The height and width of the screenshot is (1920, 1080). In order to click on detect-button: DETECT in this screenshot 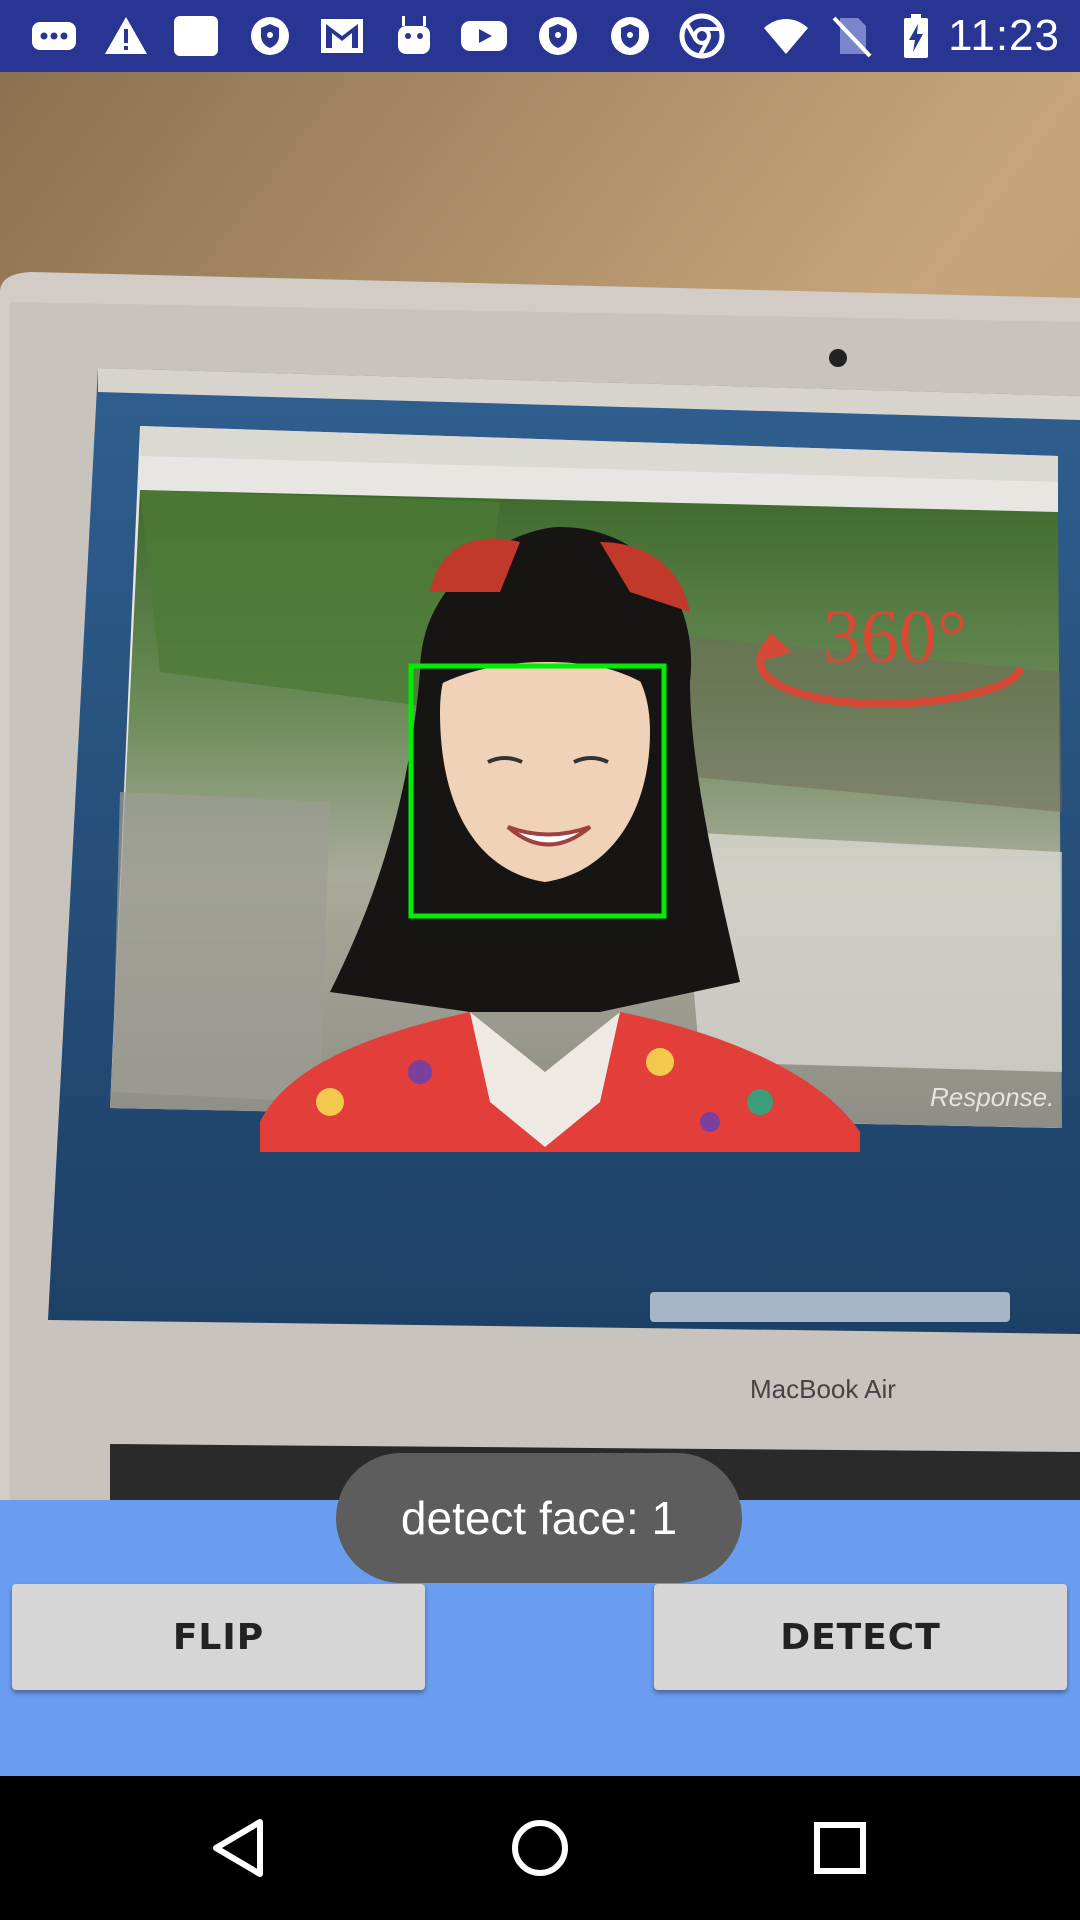, I will do `click(860, 1637)`.